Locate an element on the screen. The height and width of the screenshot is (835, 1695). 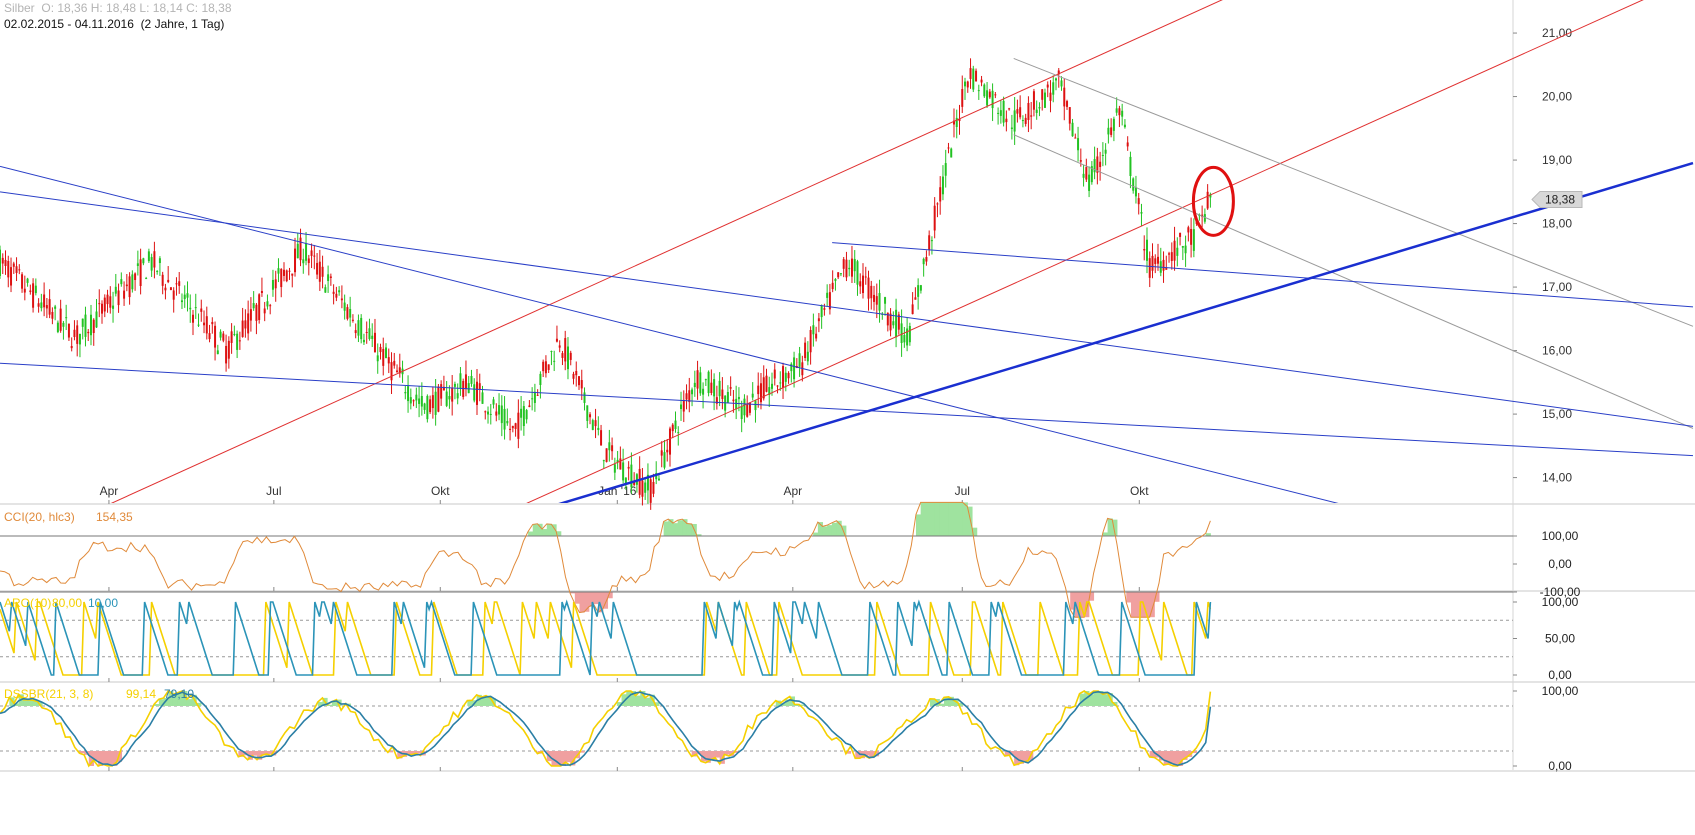
x-tick-label: Okt is located at coordinates (1139, 491).